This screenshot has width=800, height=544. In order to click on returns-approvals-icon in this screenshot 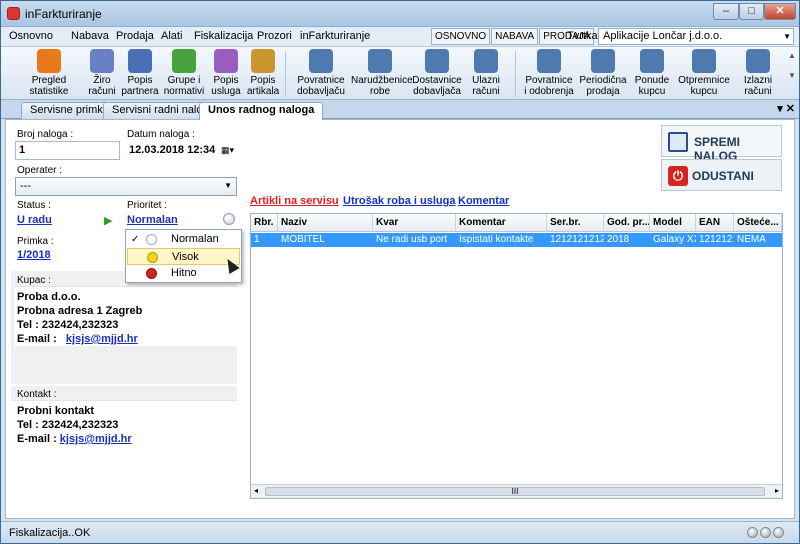, I will do `click(549, 61)`.